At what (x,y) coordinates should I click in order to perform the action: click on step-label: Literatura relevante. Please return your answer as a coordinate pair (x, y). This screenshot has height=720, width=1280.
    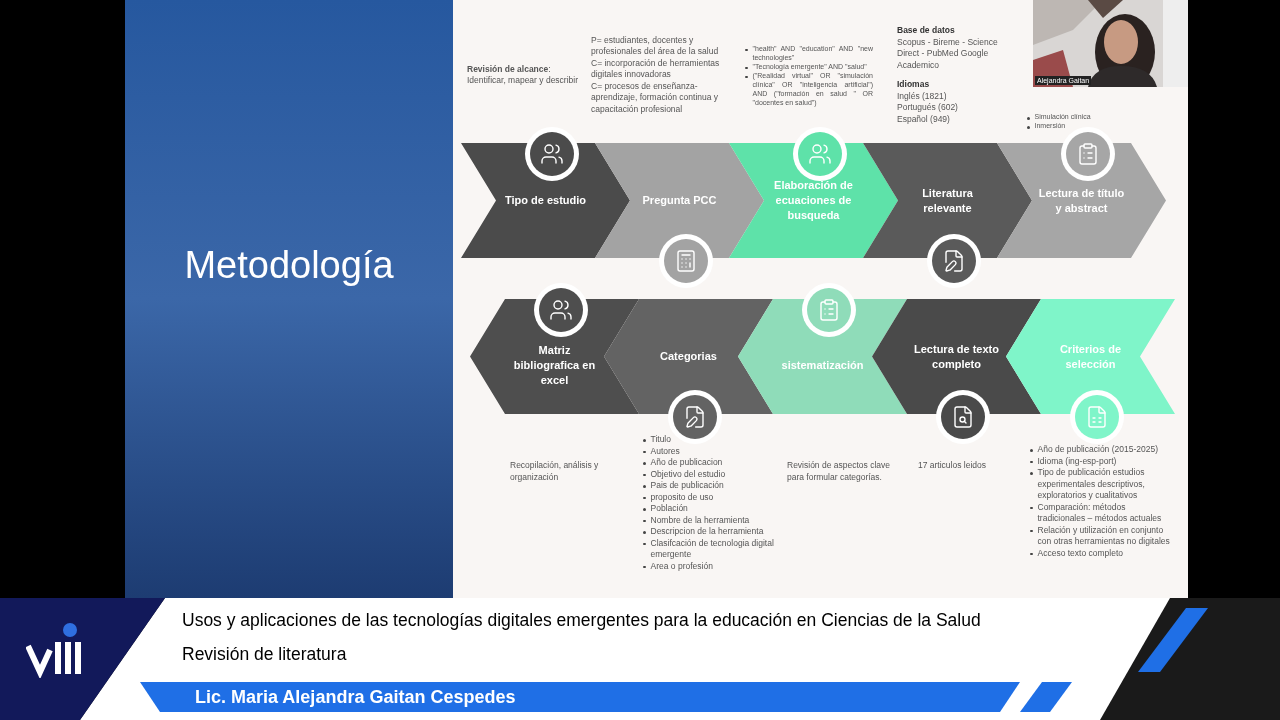
    Looking at the image, I should click on (947, 200).